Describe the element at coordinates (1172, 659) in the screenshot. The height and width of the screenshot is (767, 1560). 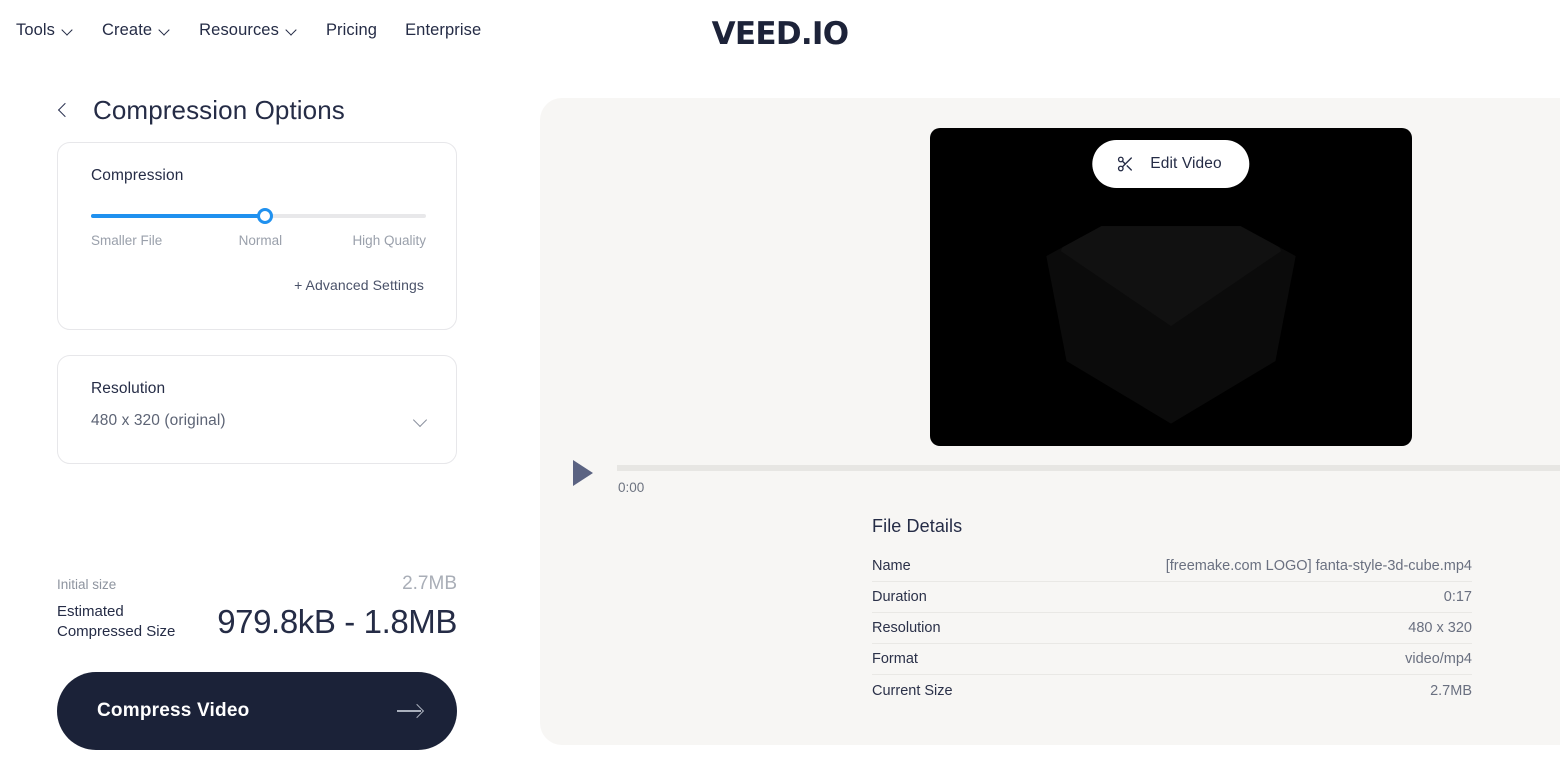
I see `file-details-row: Format video/mp4` at that location.